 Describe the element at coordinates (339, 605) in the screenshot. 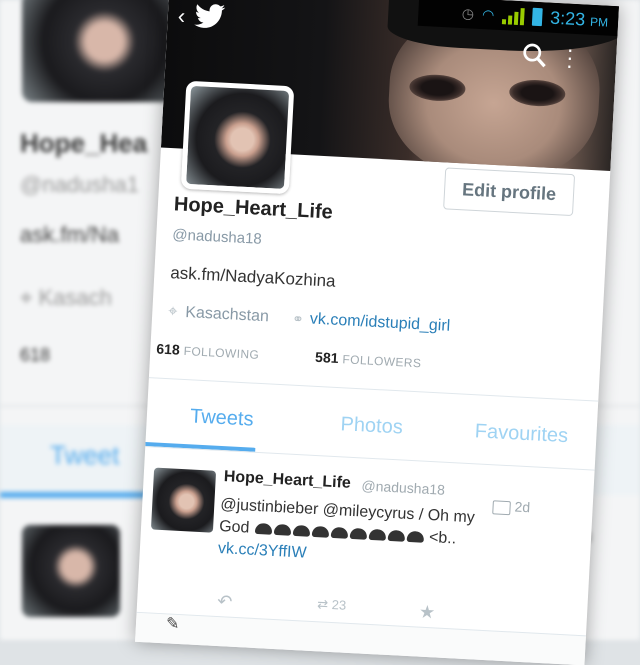

I see `retweet-count: 23` at that location.